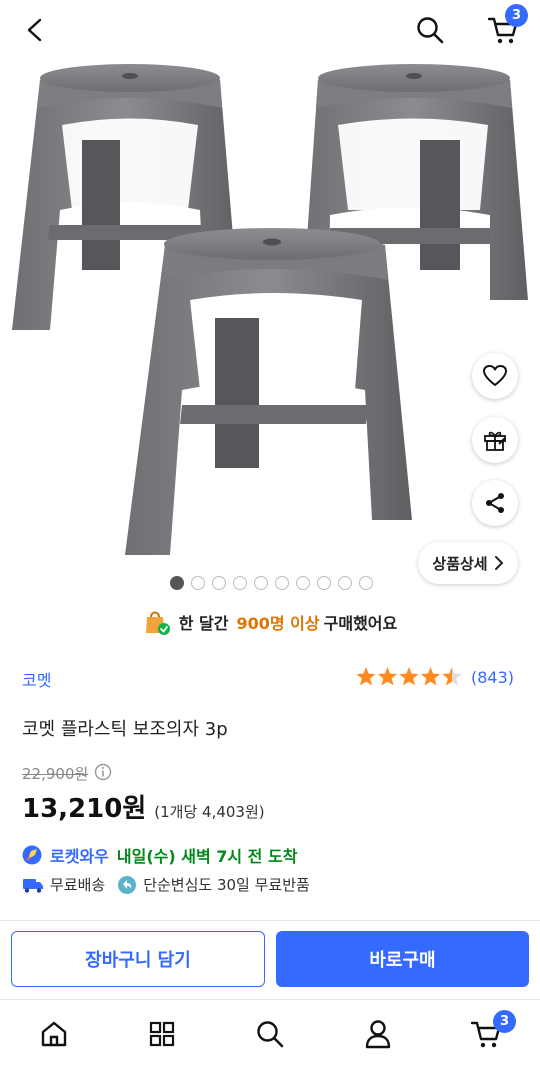 This screenshot has width=540, height=1070. I want to click on notice-prefix: 한 달간, so click(203, 623).